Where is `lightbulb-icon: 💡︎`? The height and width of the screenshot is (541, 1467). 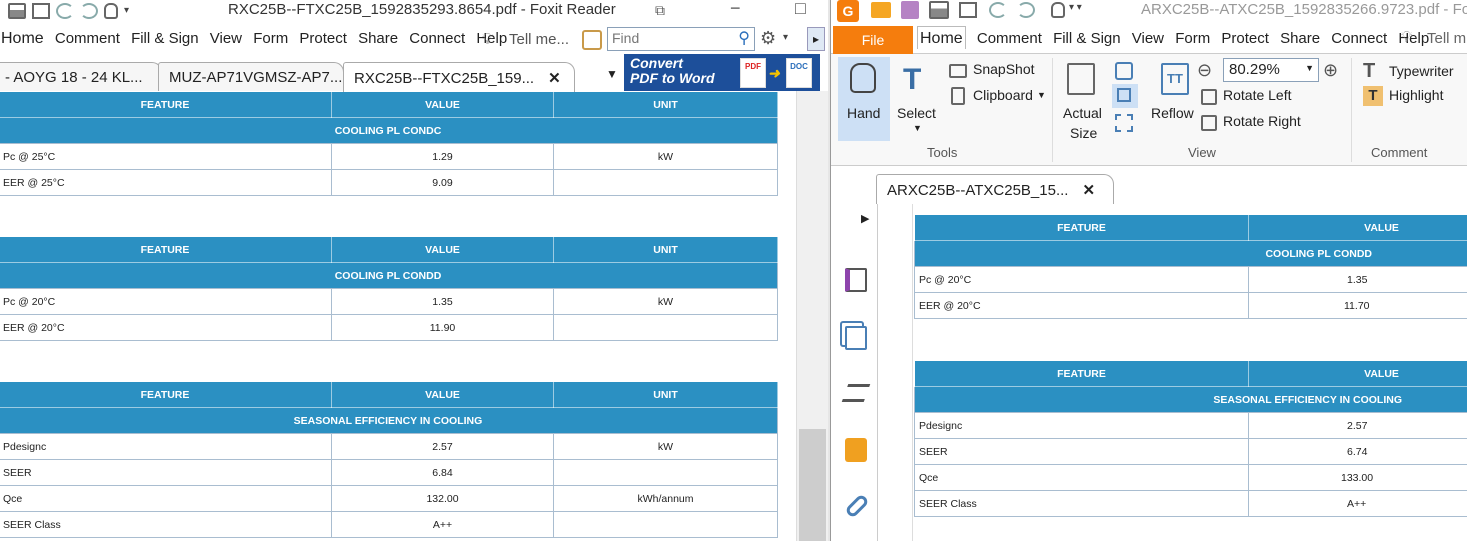
lightbulb-icon: 💡︎ is located at coordinates (1407, 37).